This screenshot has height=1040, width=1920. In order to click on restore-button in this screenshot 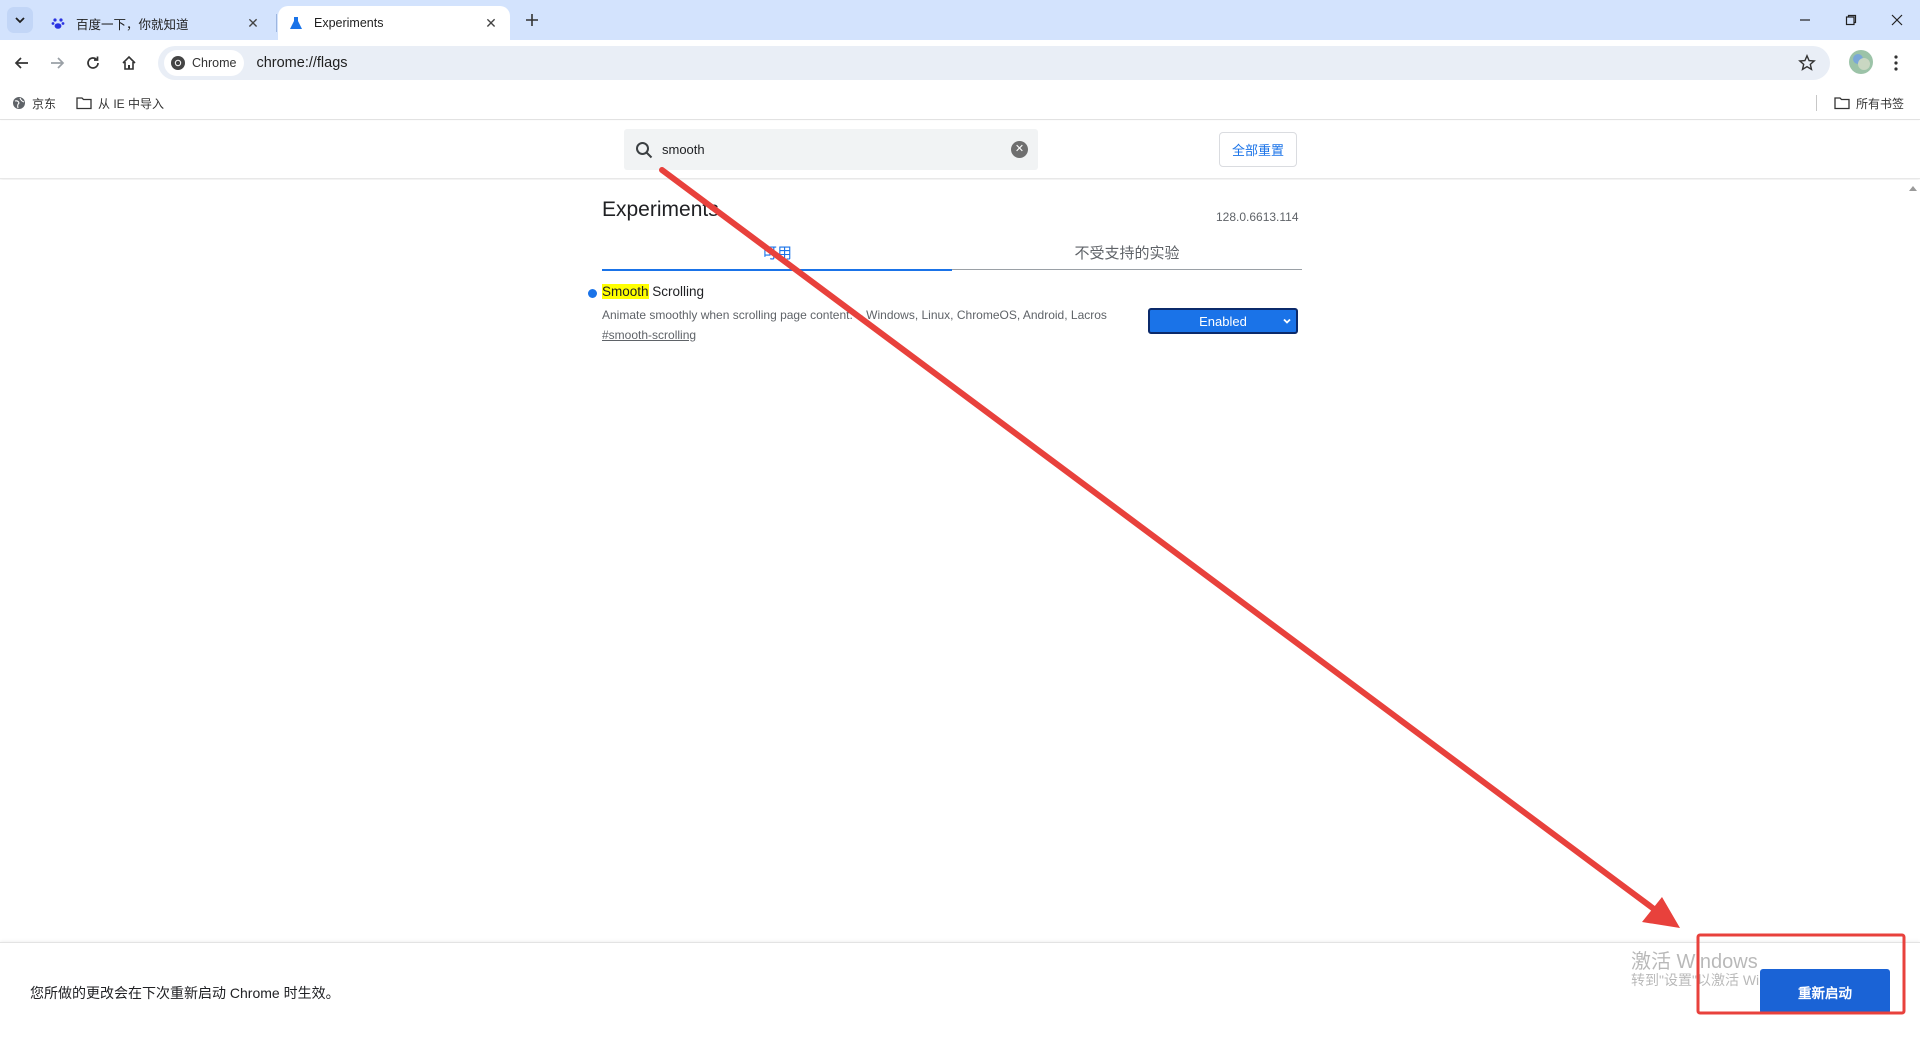, I will do `click(1851, 20)`.